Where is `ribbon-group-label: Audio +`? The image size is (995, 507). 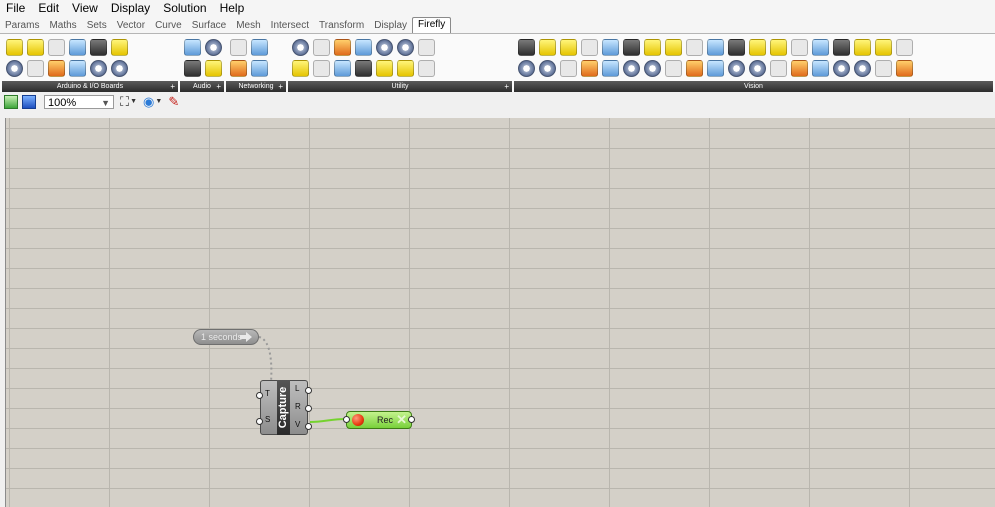 ribbon-group-label: Audio + is located at coordinates (202, 86).